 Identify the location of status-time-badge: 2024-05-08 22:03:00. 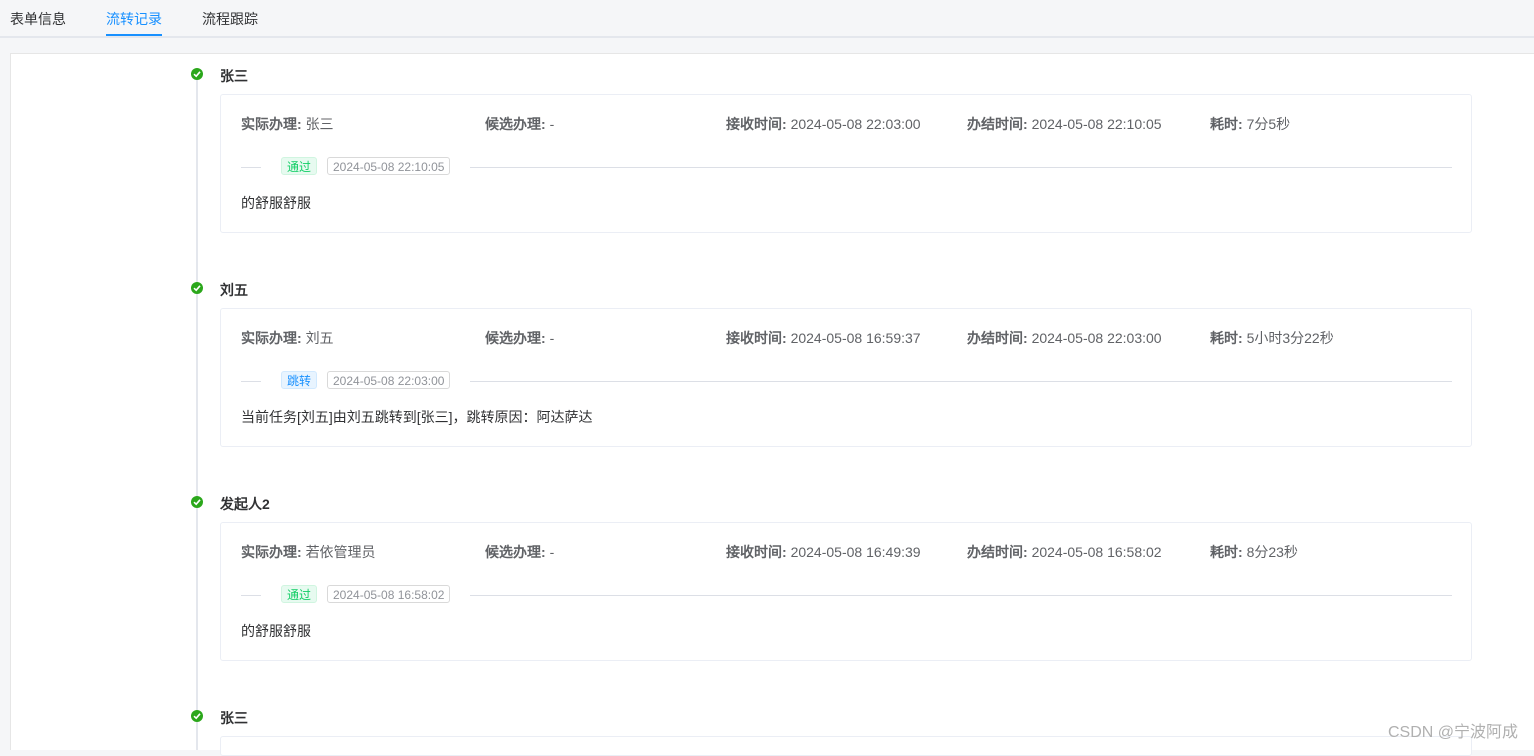
(388, 380).